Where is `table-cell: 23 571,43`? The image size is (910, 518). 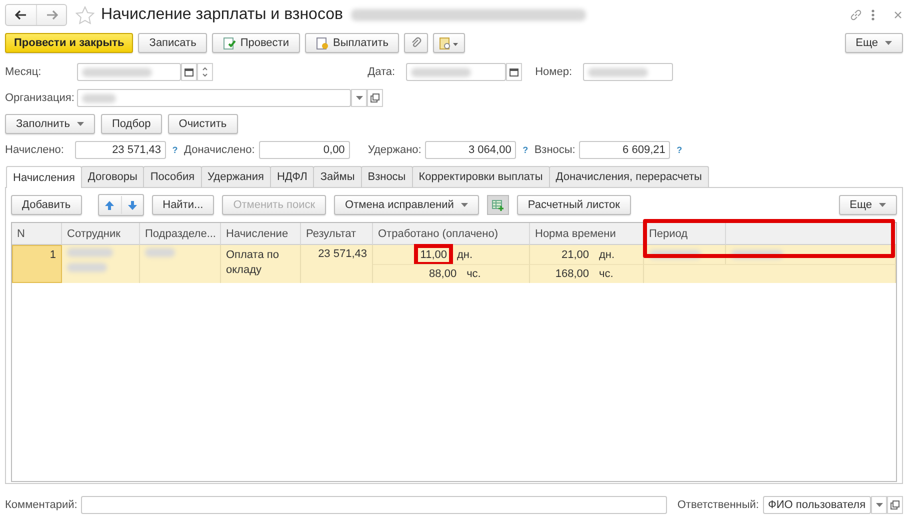 table-cell: 23 571,43 is located at coordinates (337, 264).